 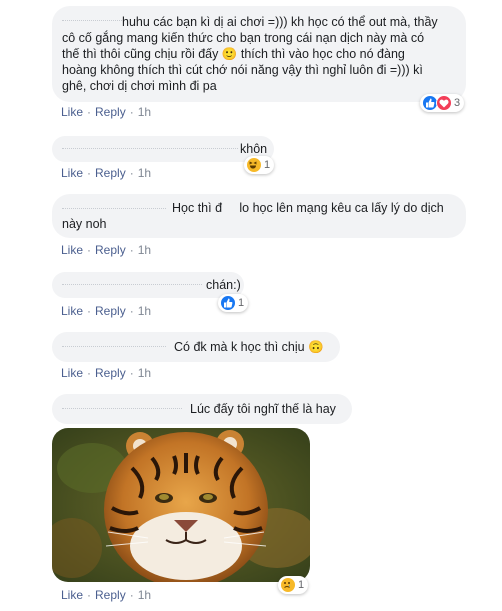 What do you see at coordinates (84, 224) in the screenshot?
I see `comment-text-line: này noh` at bounding box center [84, 224].